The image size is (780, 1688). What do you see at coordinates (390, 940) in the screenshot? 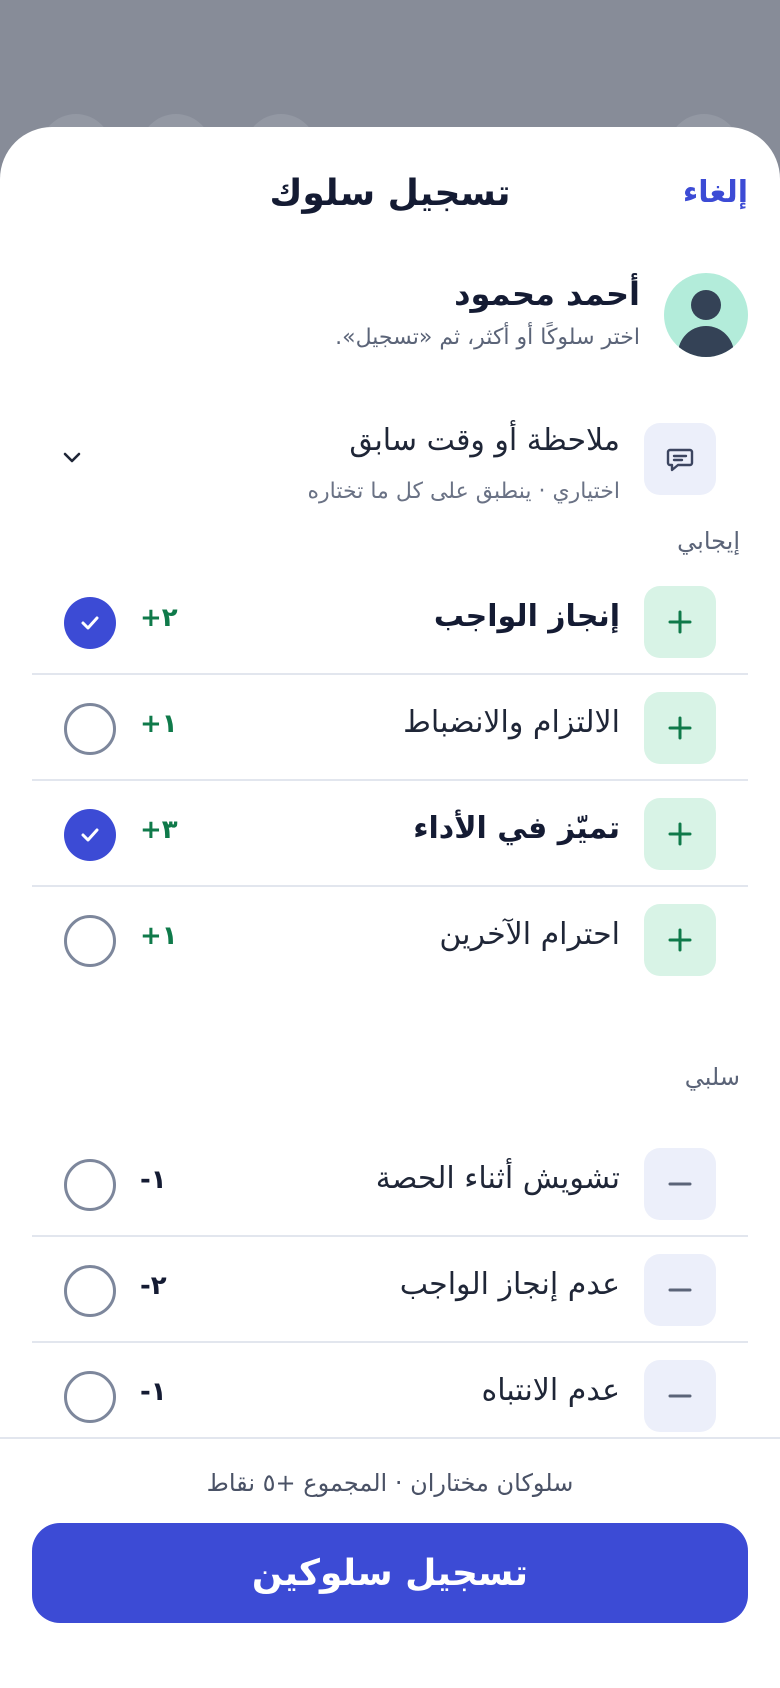
I see `behavior-row: احترام الآخرين +١` at bounding box center [390, 940].